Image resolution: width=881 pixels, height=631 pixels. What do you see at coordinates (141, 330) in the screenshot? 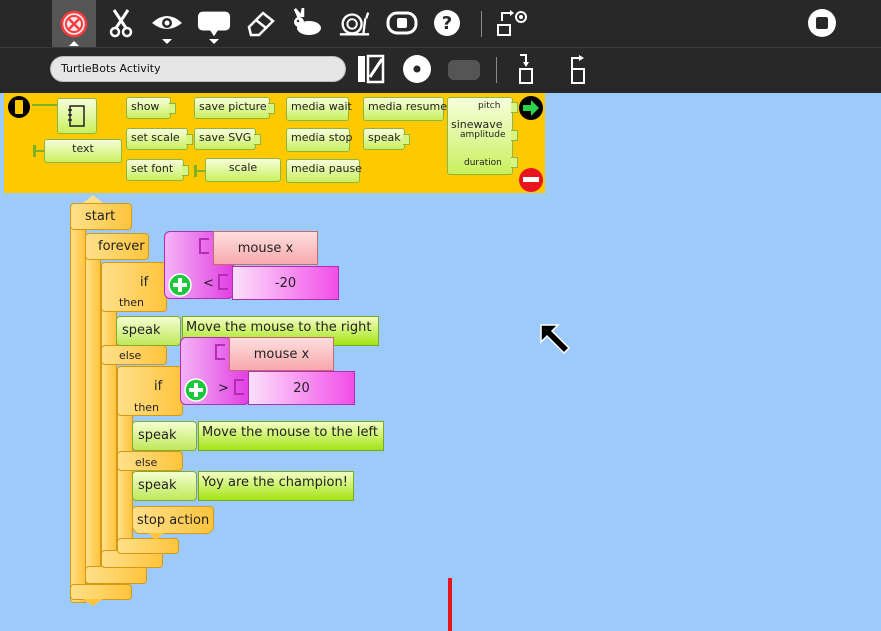
I see `speak1-label: speak` at bounding box center [141, 330].